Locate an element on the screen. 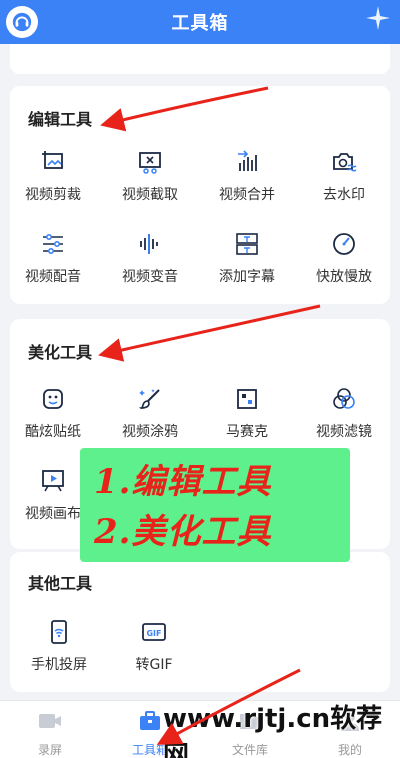  tool-label: 去水印 is located at coordinates (344, 195).